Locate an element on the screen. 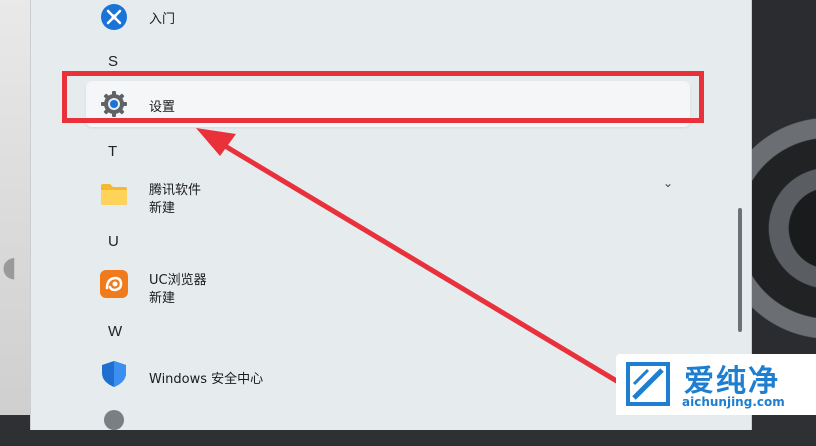 The width and height of the screenshot is (816, 446). watermark-url: aichunjing.com is located at coordinates (733, 402).